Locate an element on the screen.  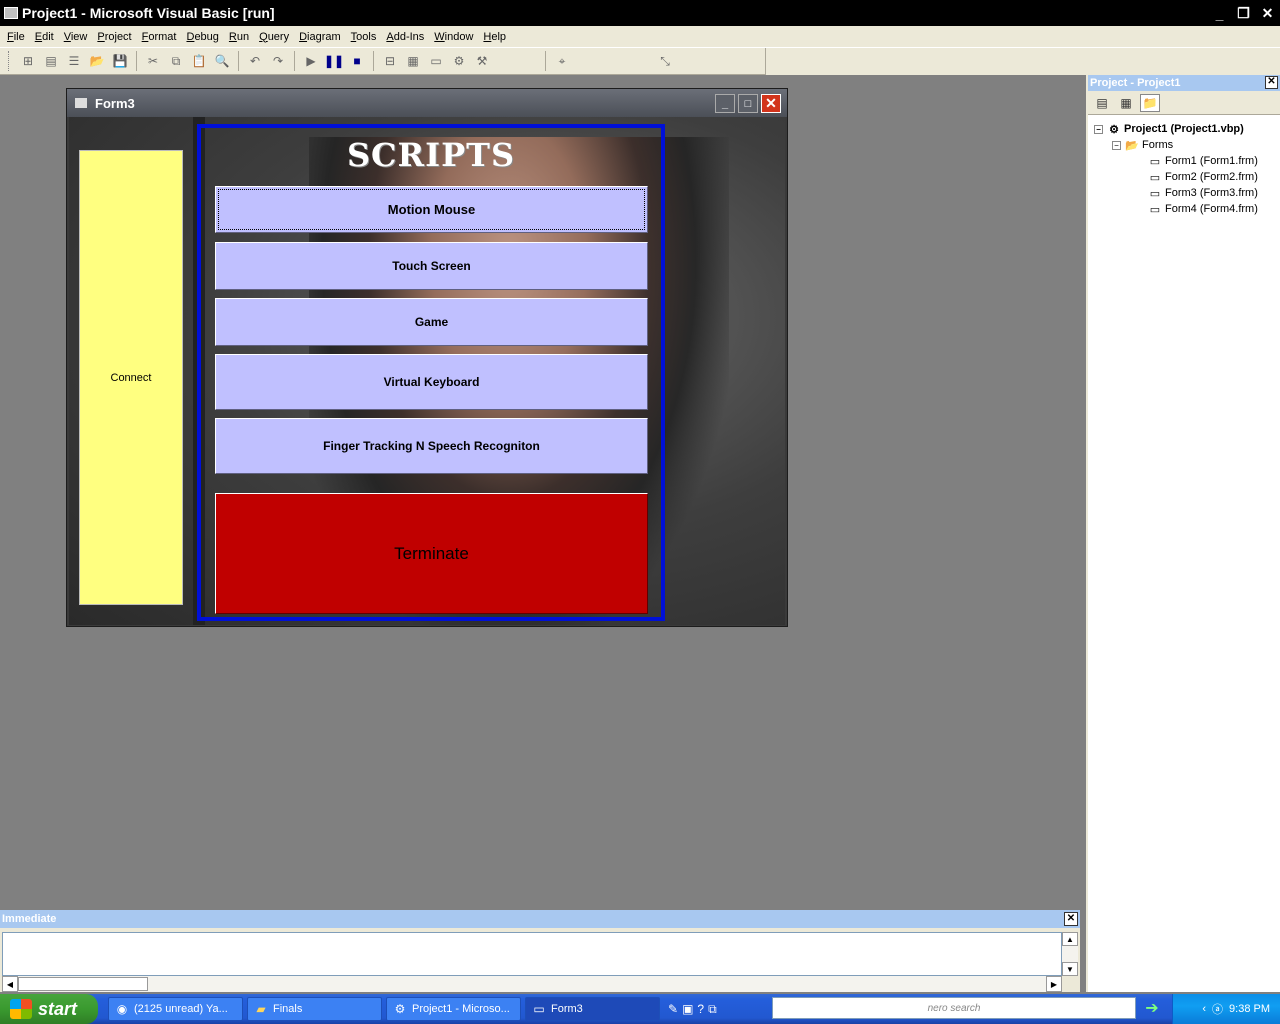
task-form3-label: Form3 is located at coordinates (567, 1009).